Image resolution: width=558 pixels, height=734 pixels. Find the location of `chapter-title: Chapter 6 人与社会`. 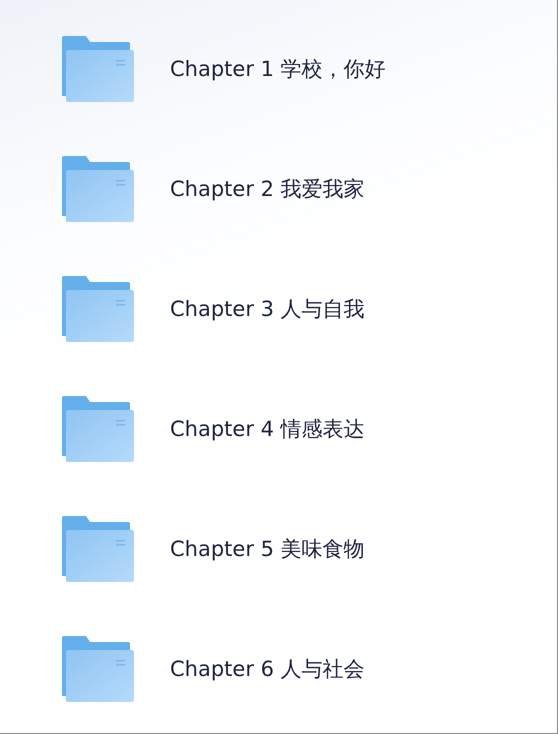

chapter-title: Chapter 6 人与社会 is located at coordinates (267, 669).